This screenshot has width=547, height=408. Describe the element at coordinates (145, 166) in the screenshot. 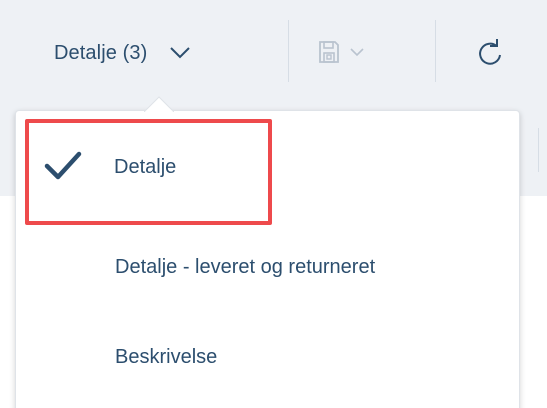

I see `menu-item-label: Detalje` at that location.